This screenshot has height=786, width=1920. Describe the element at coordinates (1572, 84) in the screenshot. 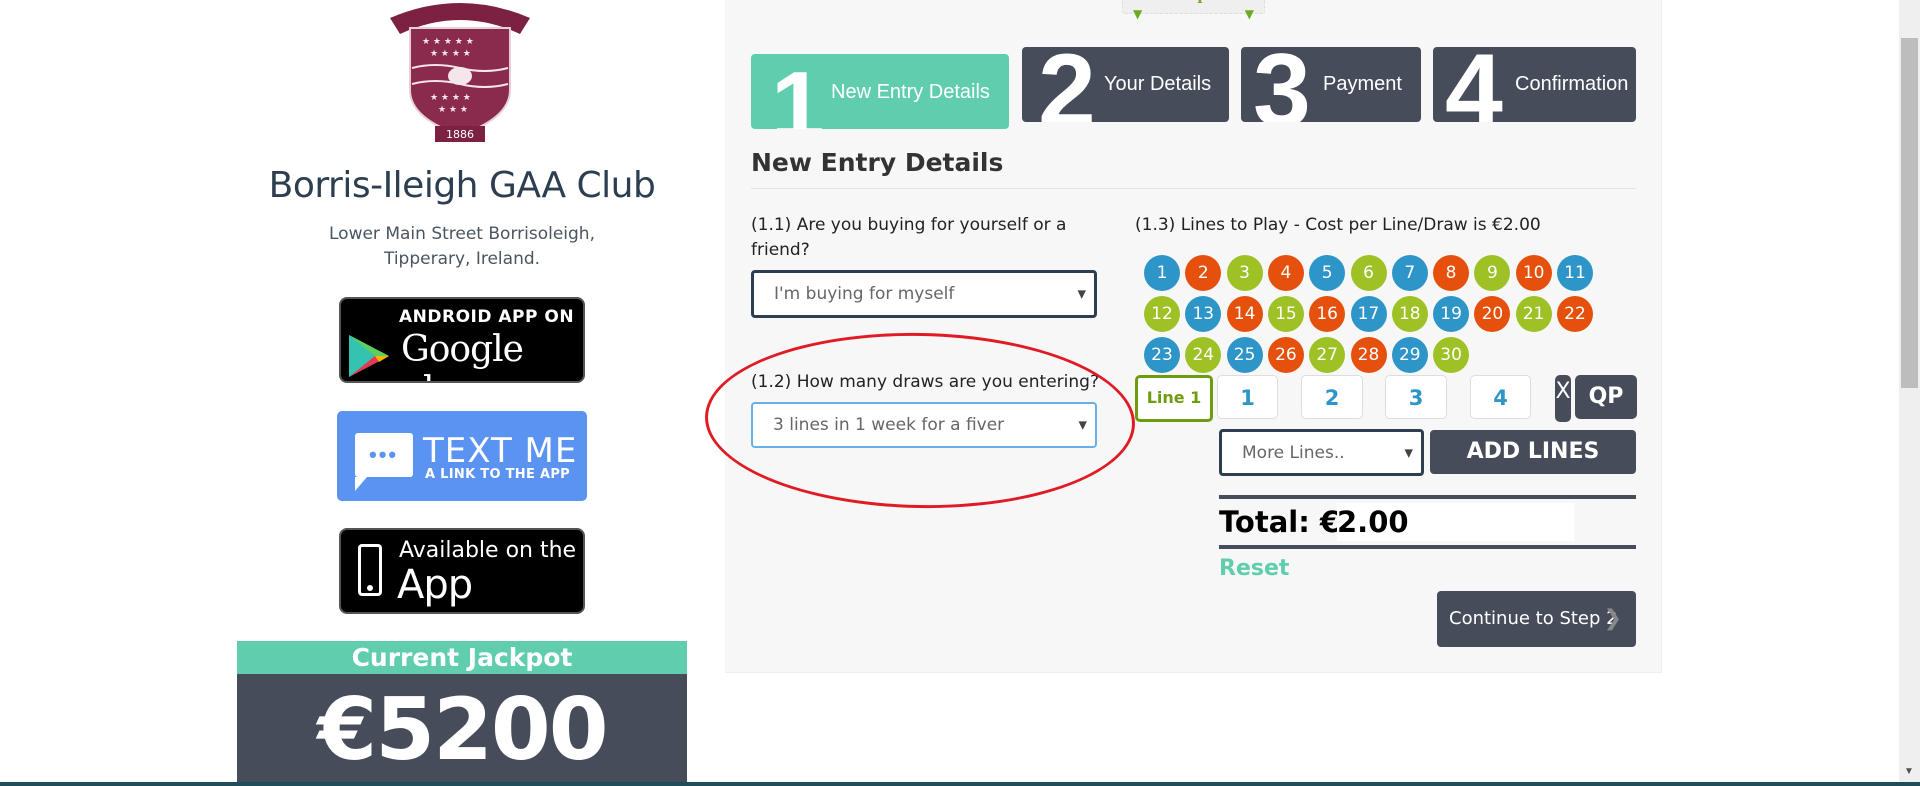

I see `step-label: Confirmation` at that location.